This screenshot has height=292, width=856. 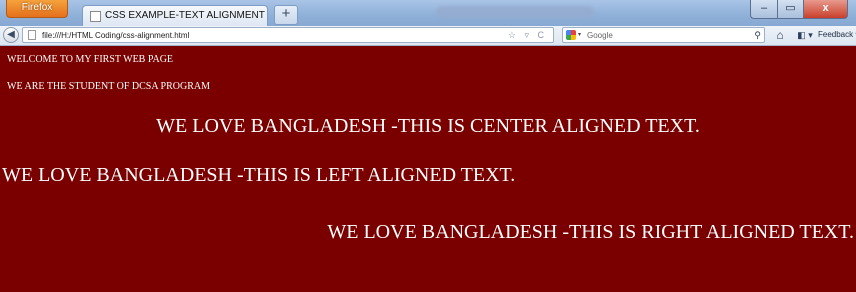 What do you see at coordinates (780, 35) in the screenshot?
I see `home-icon: ⌂` at bounding box center [780, 35].